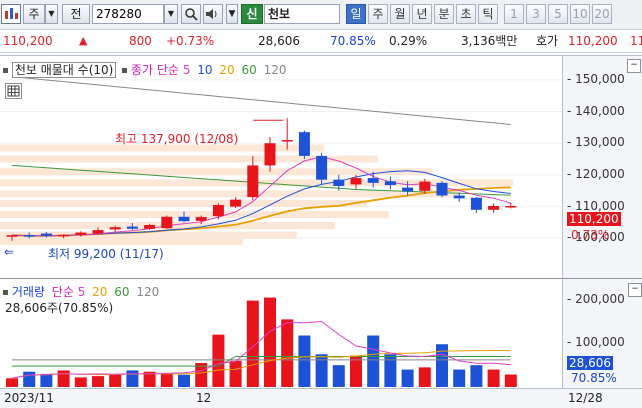 This screenshot has height=408, width=642. I want to click on price-tick-label: - 130,000, so click(596, 142).